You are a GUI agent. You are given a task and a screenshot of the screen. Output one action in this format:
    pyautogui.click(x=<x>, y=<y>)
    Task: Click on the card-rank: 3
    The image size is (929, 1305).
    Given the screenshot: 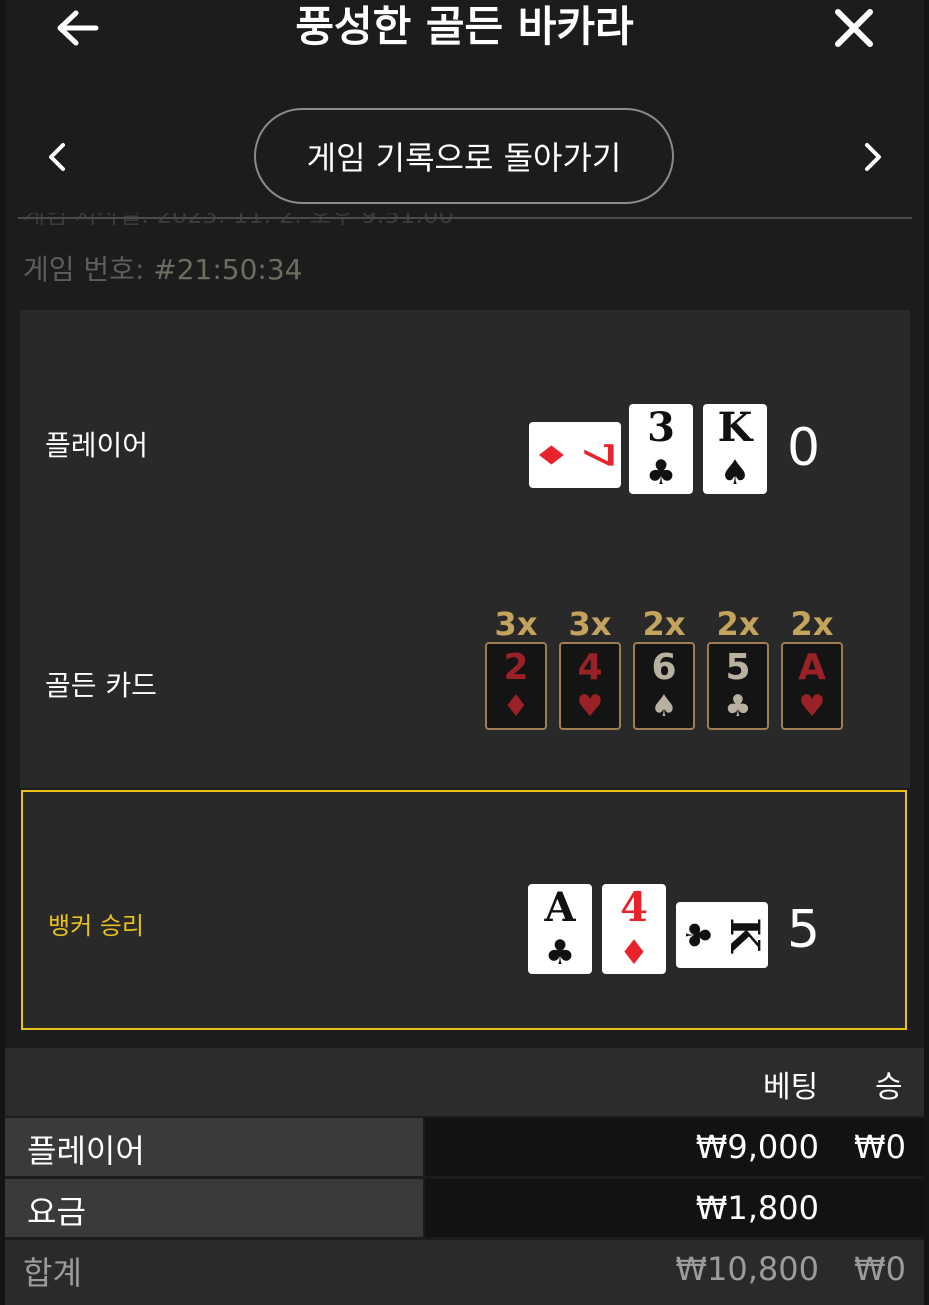 What is the action you would take?
    pyautogui.click(x=661, y=427)
    